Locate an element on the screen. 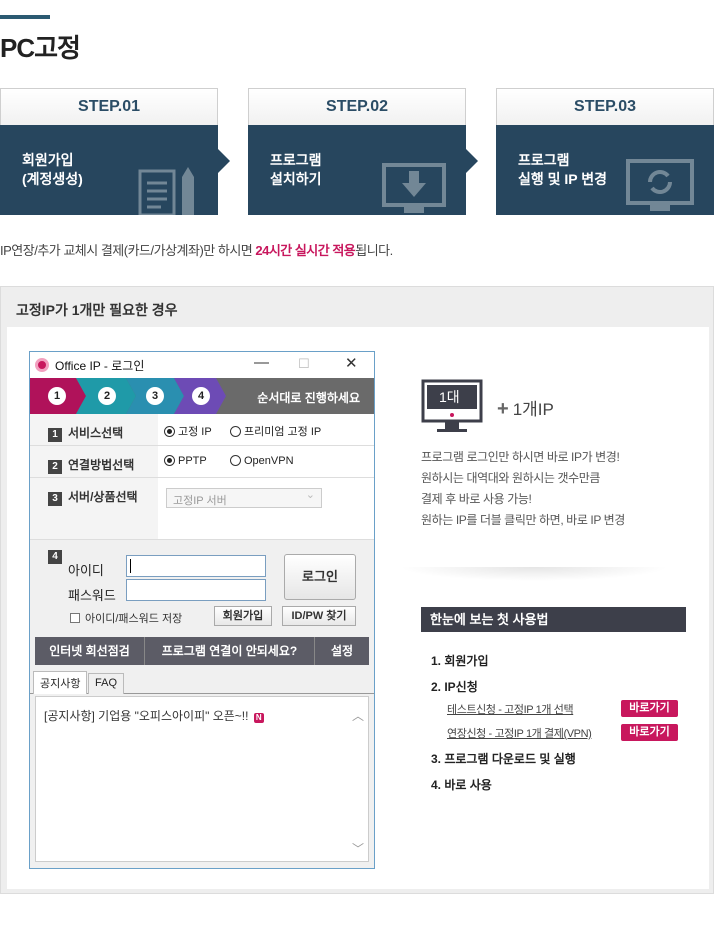  step-label: STEP.02 is located at coordinates (357, 106).